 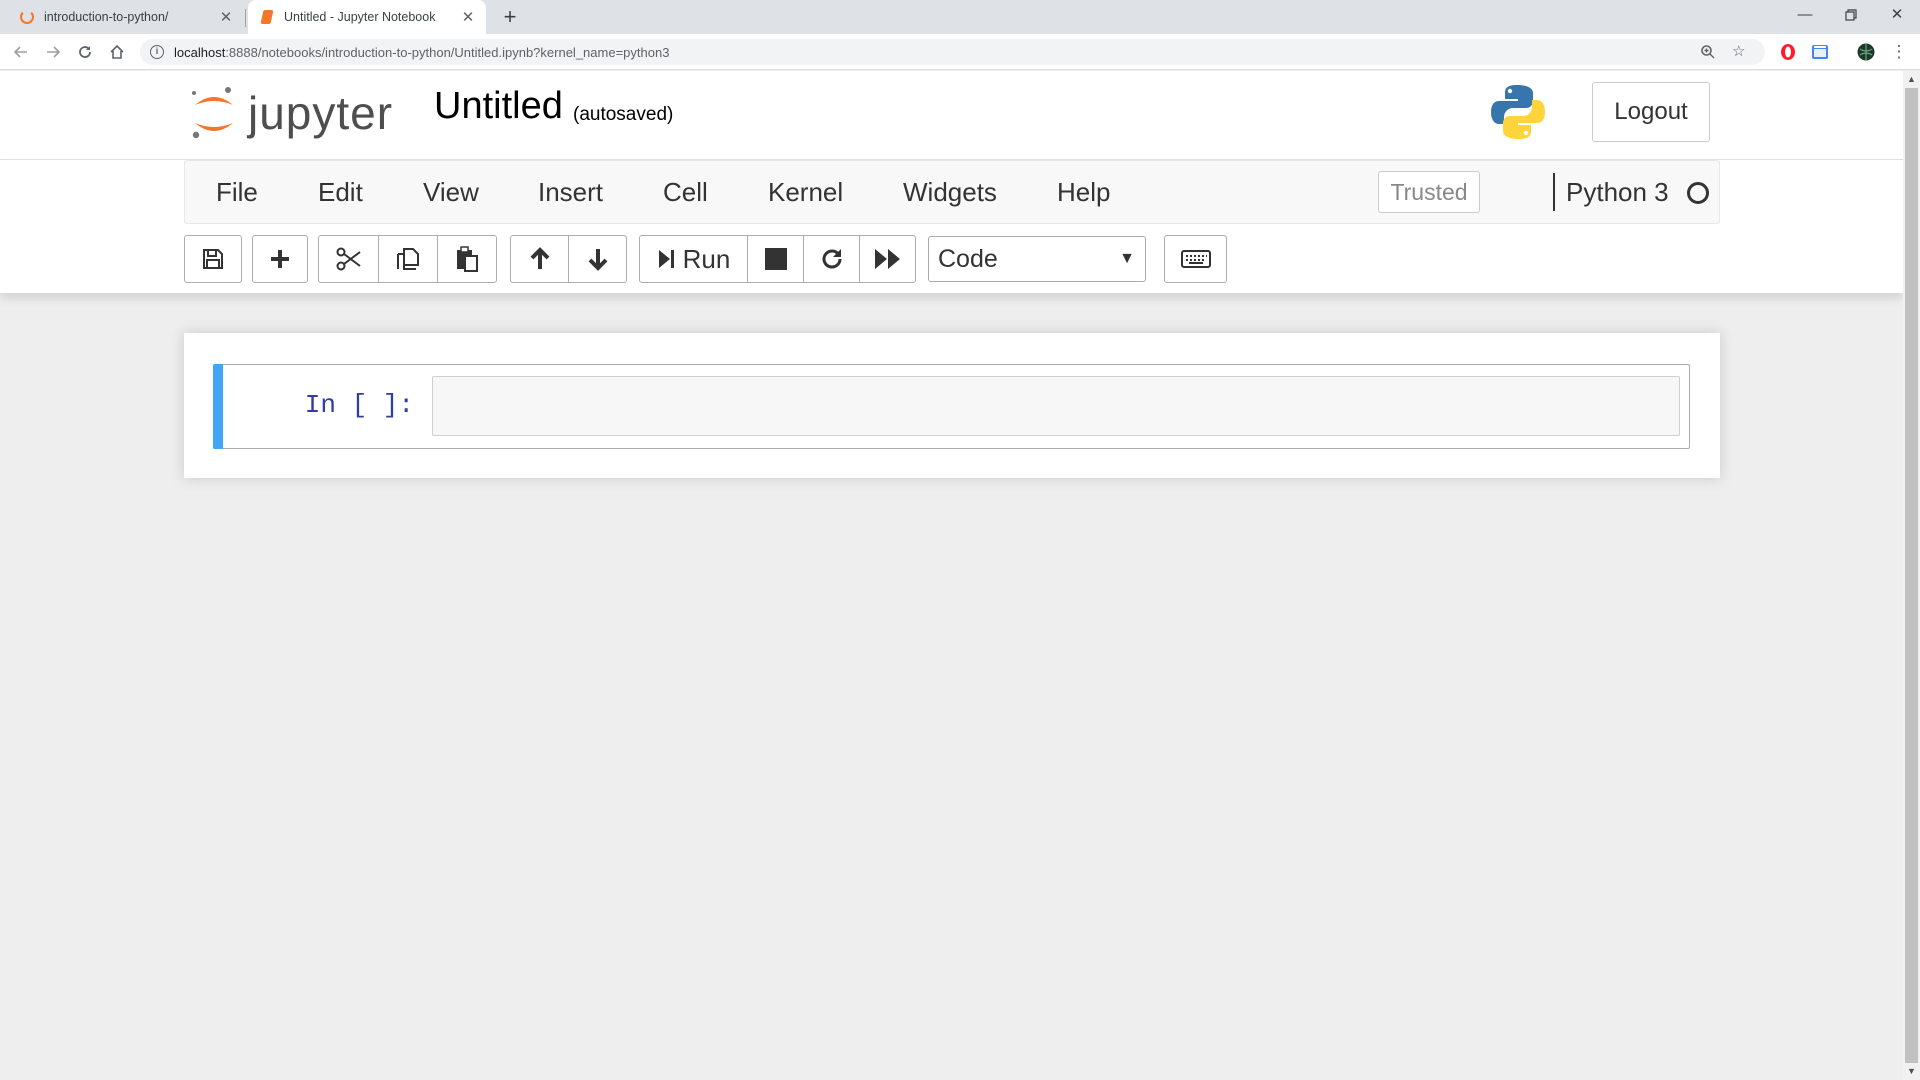 I want to click on copy-icon, so click(x=408, y=259).